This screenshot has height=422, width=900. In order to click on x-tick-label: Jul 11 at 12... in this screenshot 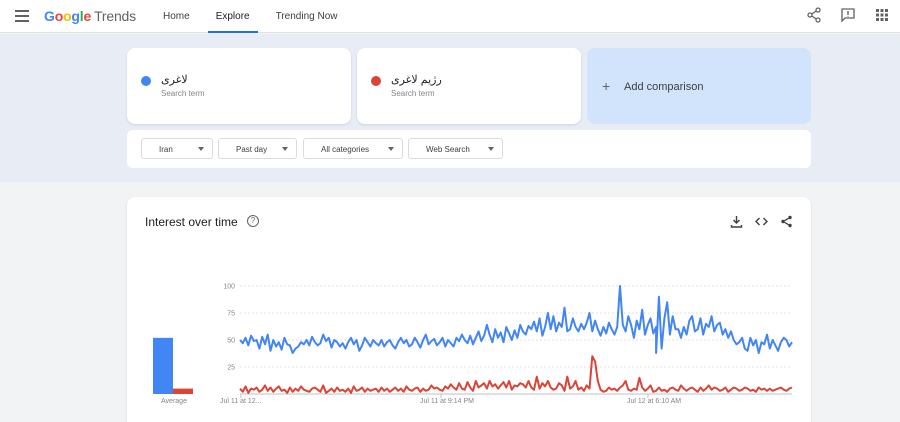, I will do `click(241, 401)`.